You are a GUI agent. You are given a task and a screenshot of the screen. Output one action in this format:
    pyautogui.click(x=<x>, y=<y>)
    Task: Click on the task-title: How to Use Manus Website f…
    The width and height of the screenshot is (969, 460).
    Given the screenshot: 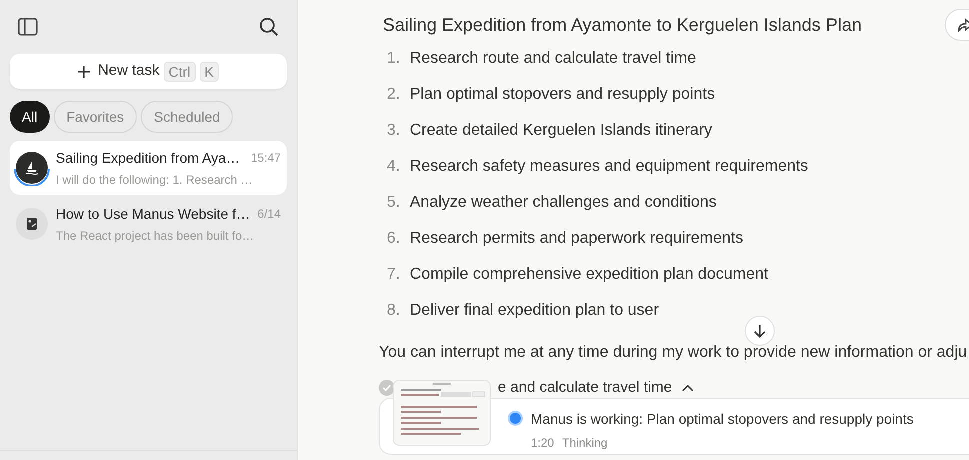 What is the action you would take?
    pyautogui.click(x=153, y=214)
    